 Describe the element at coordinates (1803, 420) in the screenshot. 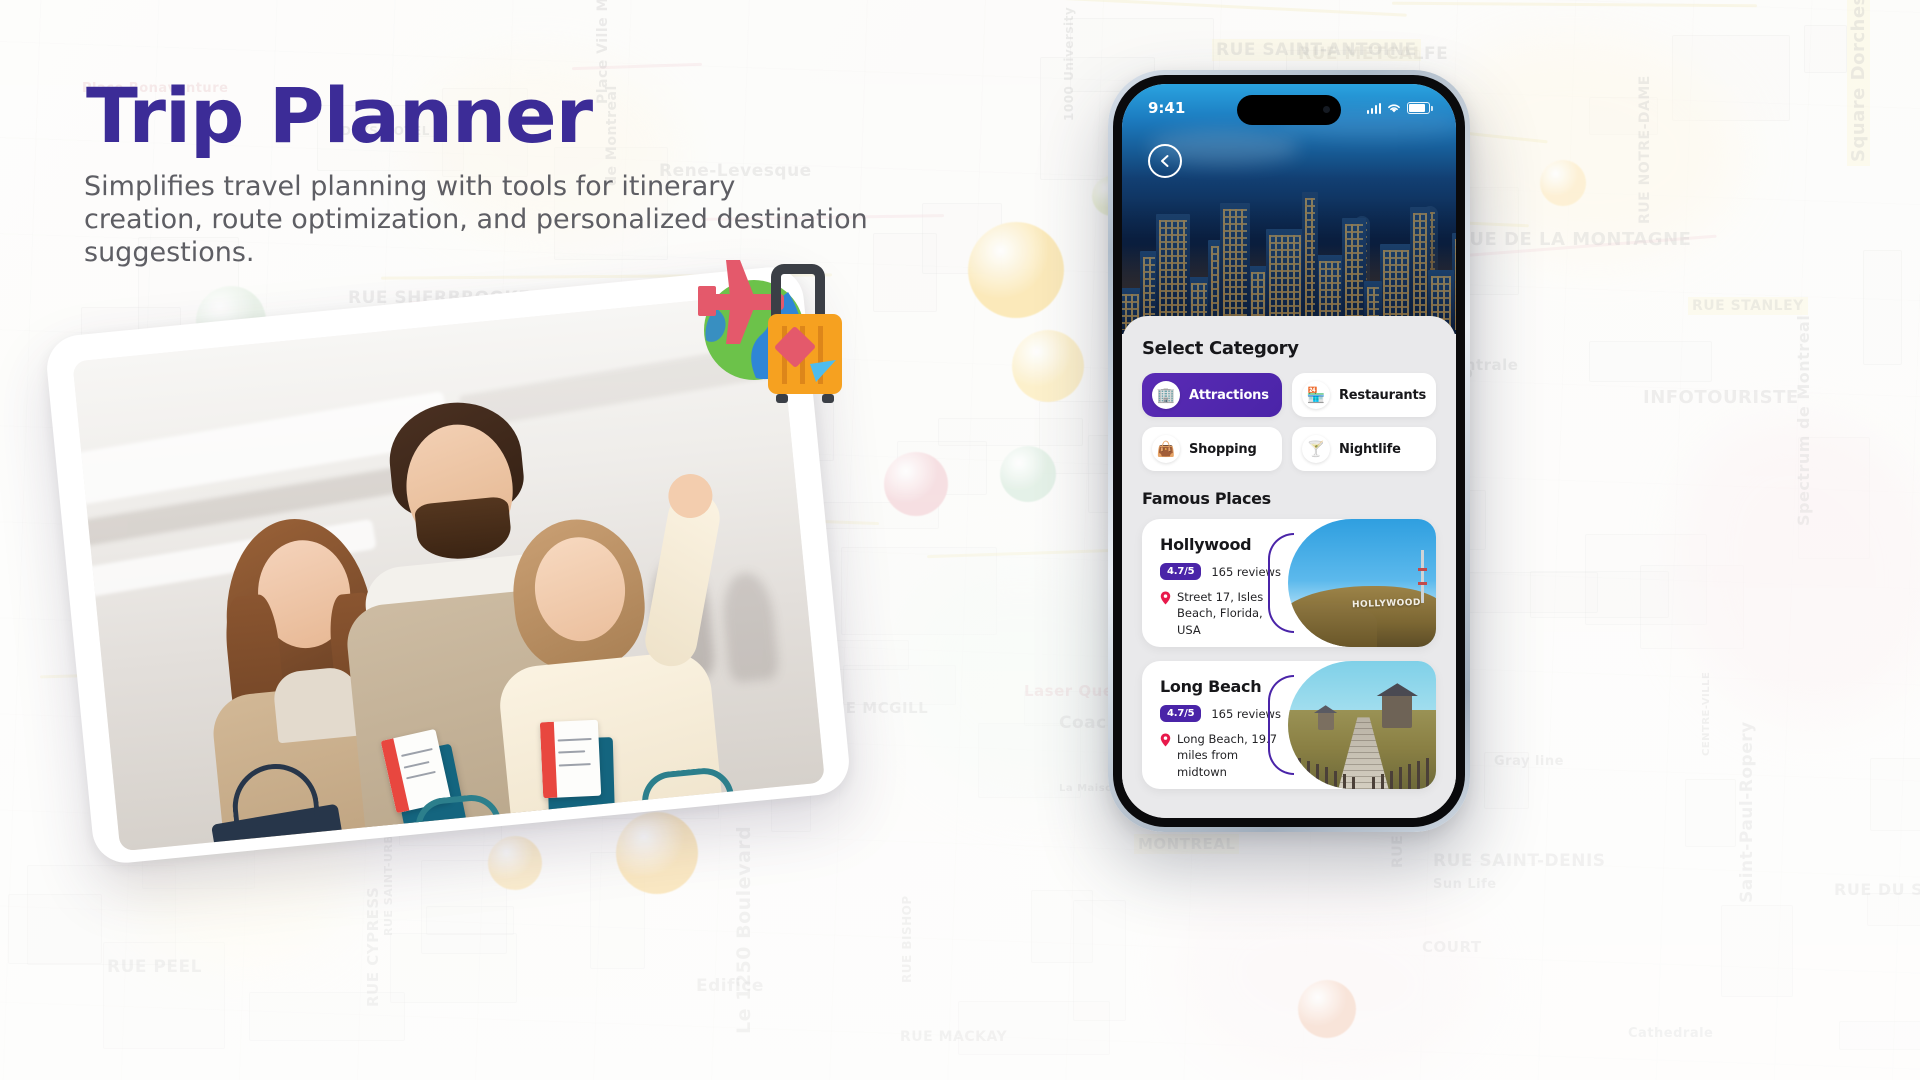

I see `map-label: Spectrum de Montreal` at that location.